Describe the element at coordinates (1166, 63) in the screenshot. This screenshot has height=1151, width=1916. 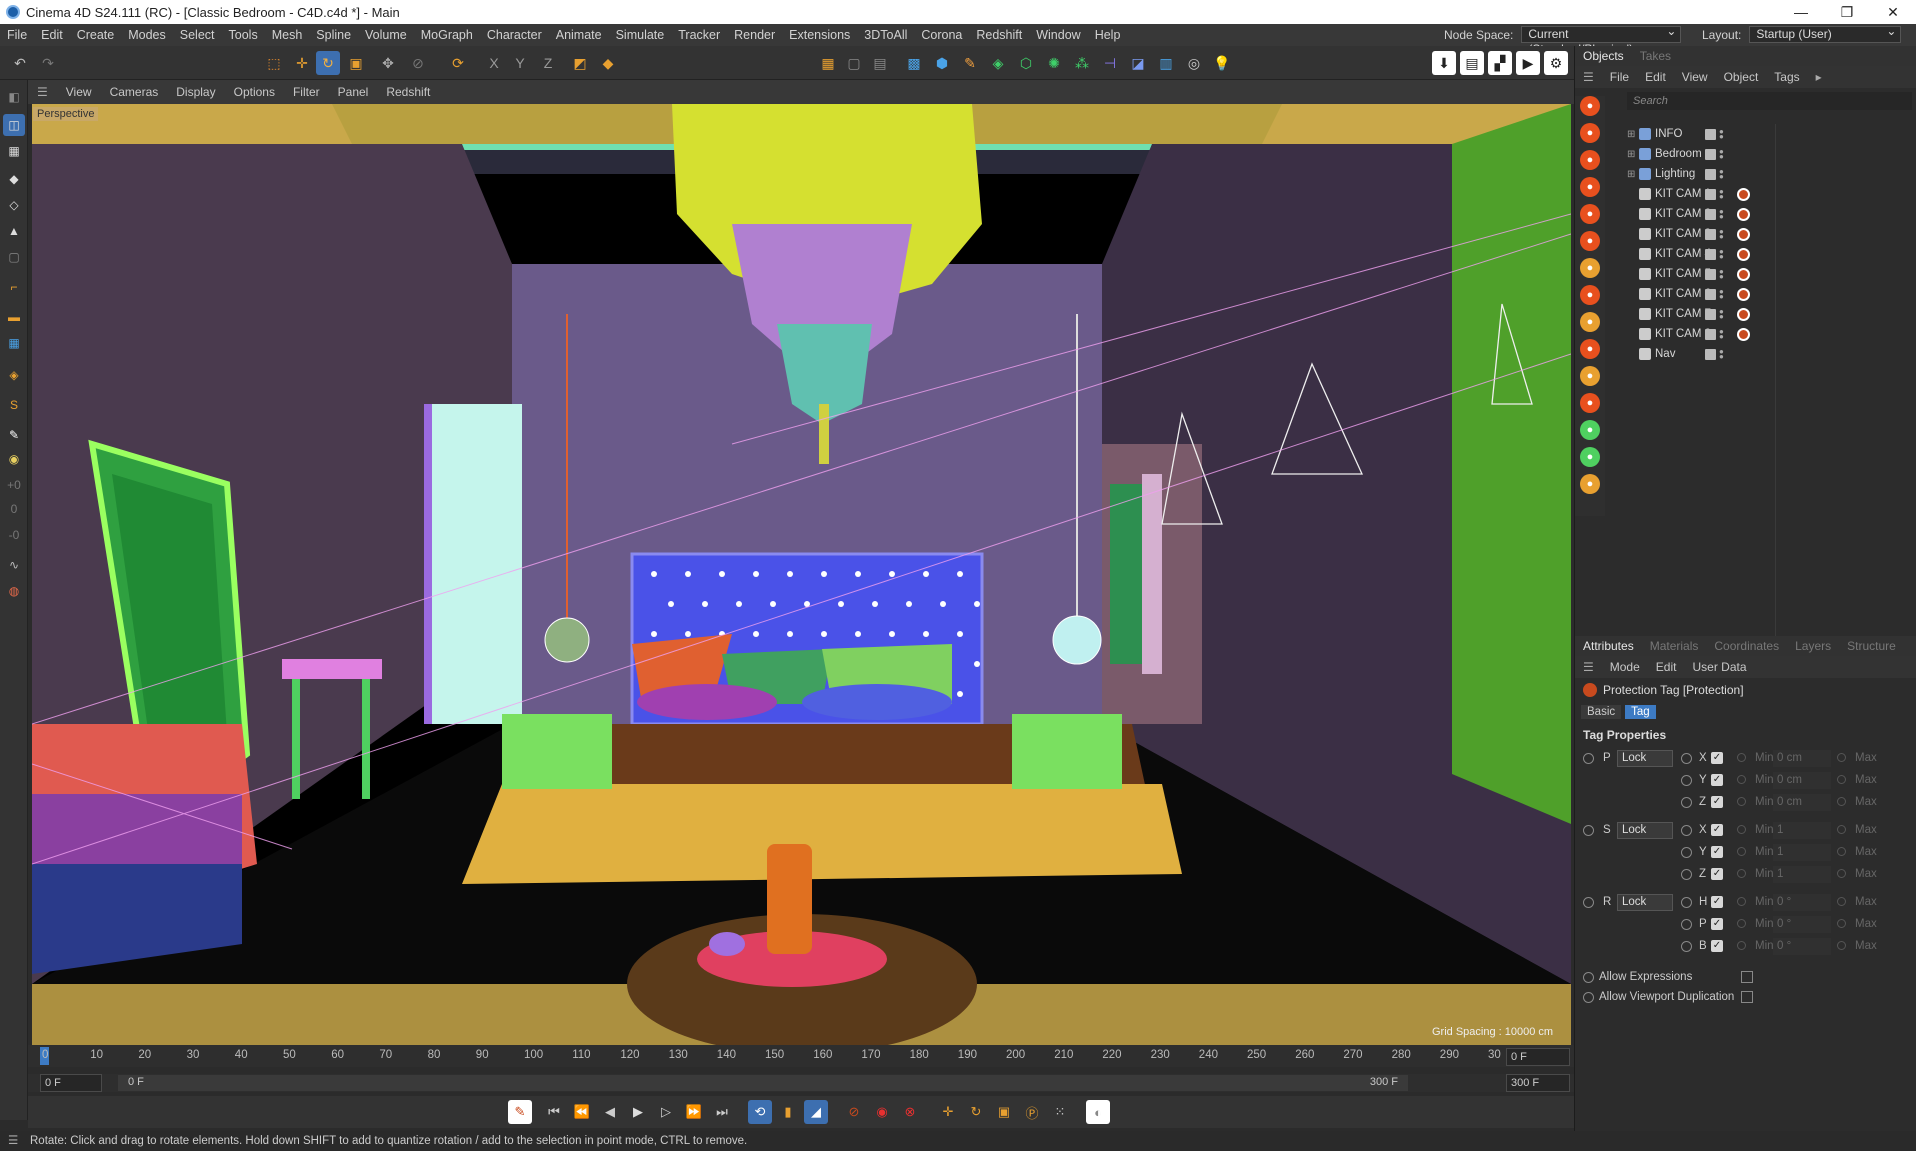
I see `floor-icon: ▥` at that location.